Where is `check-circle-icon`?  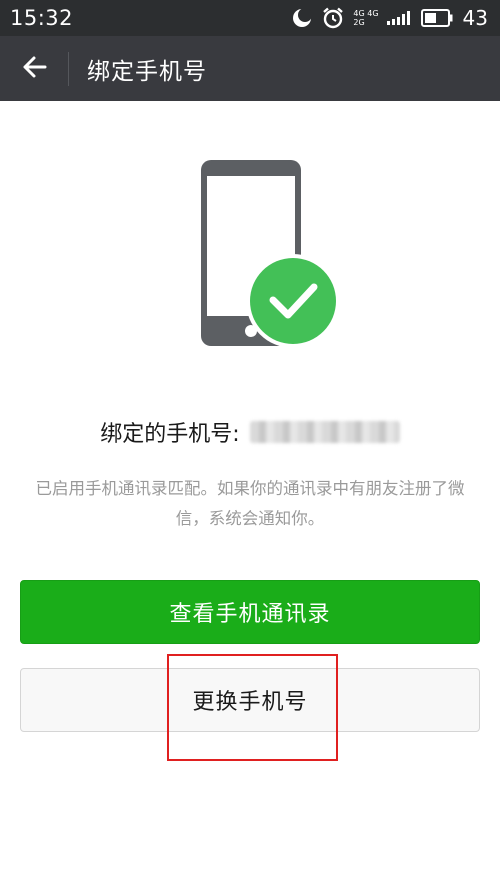
check-circle-icon is located at coordinates (293, 301).